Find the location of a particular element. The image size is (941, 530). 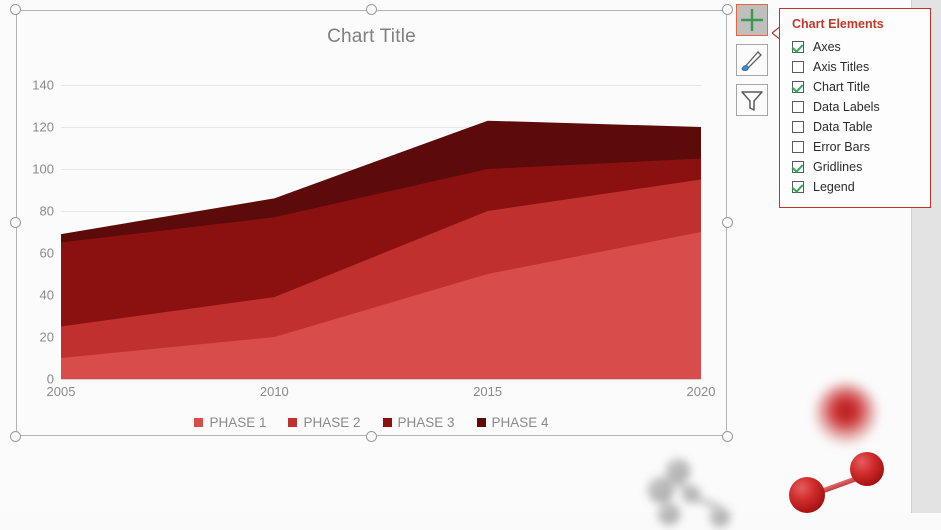

chart-element-row-axis-titles: Axis Titles is located at coordinates (855, 67).